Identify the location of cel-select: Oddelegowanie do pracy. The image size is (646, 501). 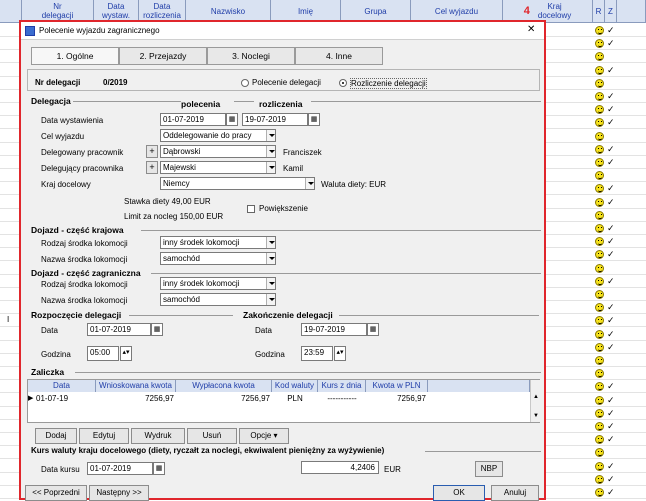
(218, 135).